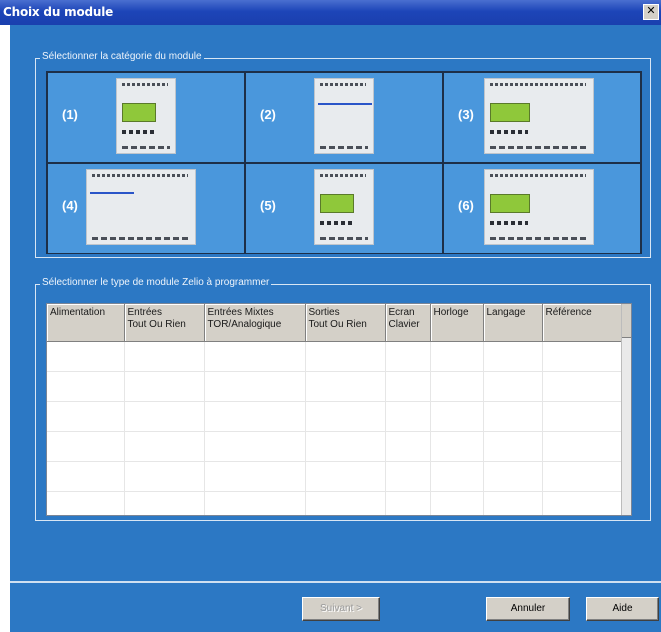 Image resolution: width=661 pixels, height=632 pixels. I want to click on category-6: (6), so click(542, 208).